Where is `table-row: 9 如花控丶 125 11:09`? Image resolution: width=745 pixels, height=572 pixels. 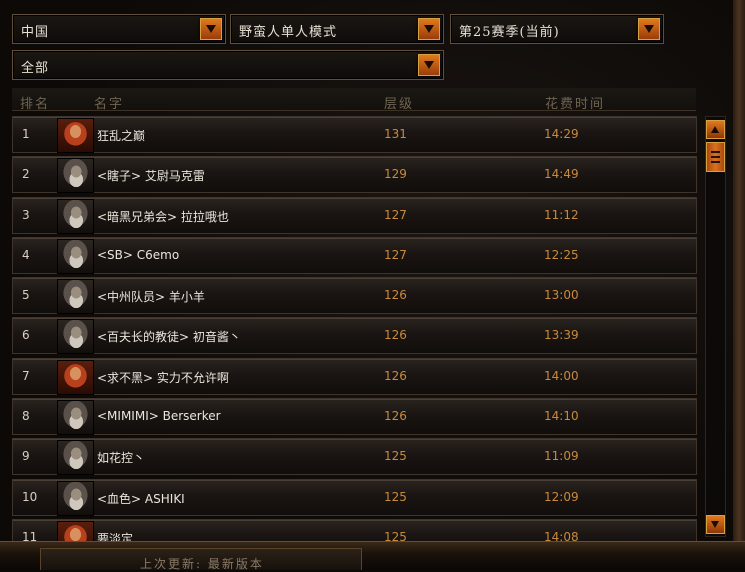 table-row: 9 如花控丶 125 11:09 is located at coordinates (354, 457).